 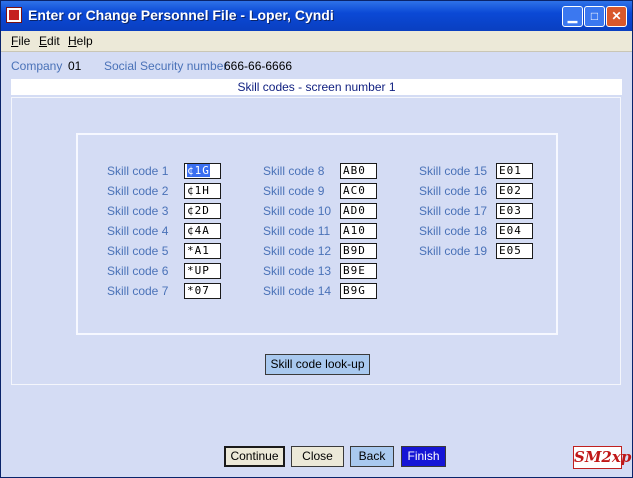 What do you see at coordinates (514, 231) in the screenshot?
I see `skill-input-18: E04` at bounding box center [514, 231].